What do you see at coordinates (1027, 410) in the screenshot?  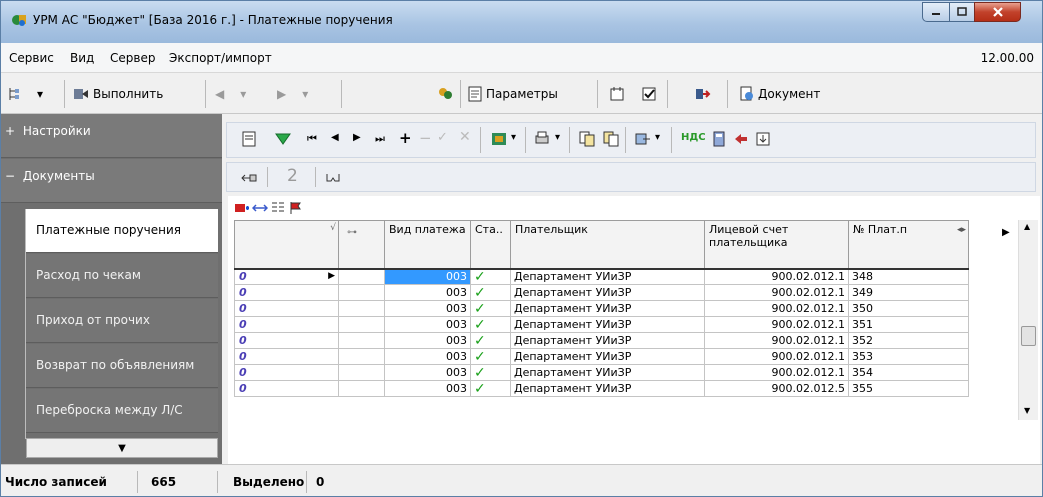 I see `scroll-down-icon: ▼` at bounding box center [1027, 410].